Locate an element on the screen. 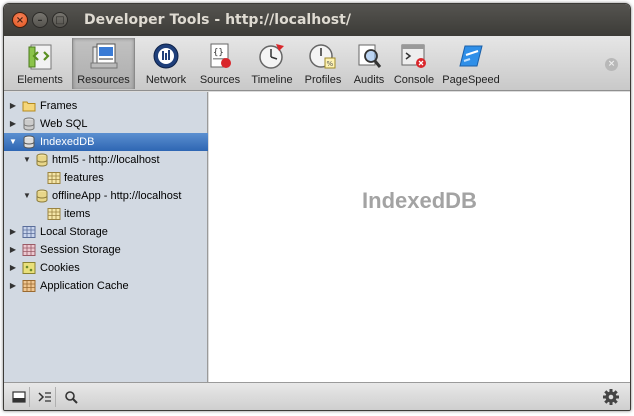 The image size is (634, 416). network-icon is located at coordinates (166, 56).